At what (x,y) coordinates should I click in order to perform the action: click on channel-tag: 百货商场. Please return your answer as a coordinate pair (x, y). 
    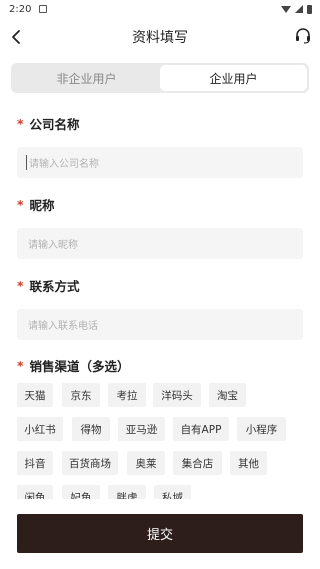
    Looking at the image, I should click on (90, 463).